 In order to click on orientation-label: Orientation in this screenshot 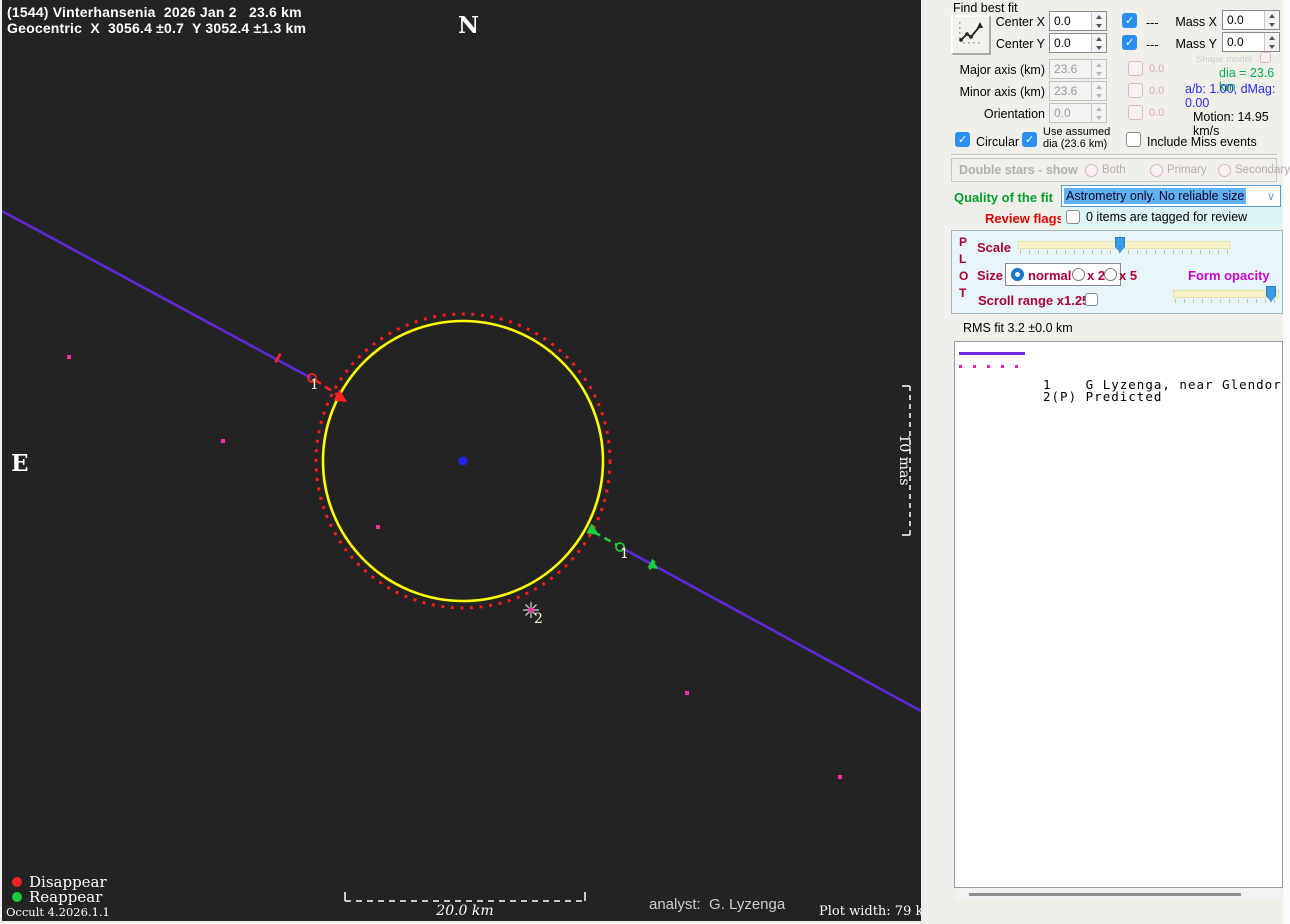, I will do `click(1014, 114)`.